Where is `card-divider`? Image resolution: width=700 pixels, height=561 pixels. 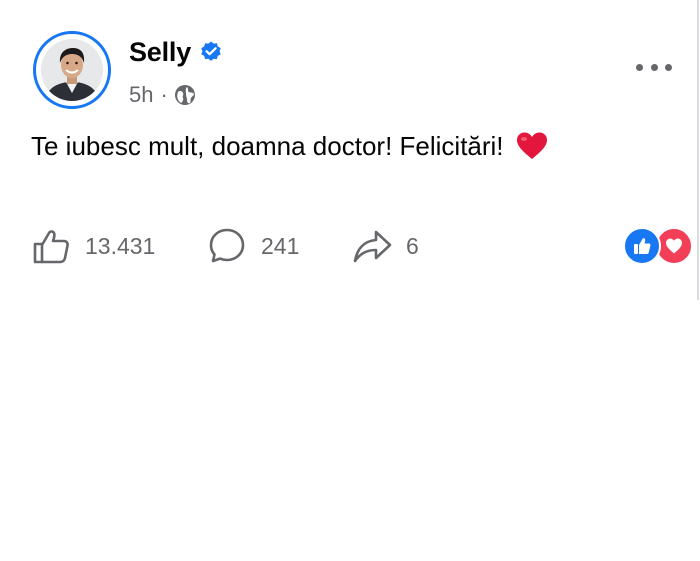 card-divider is located at coordinates (698, 150).